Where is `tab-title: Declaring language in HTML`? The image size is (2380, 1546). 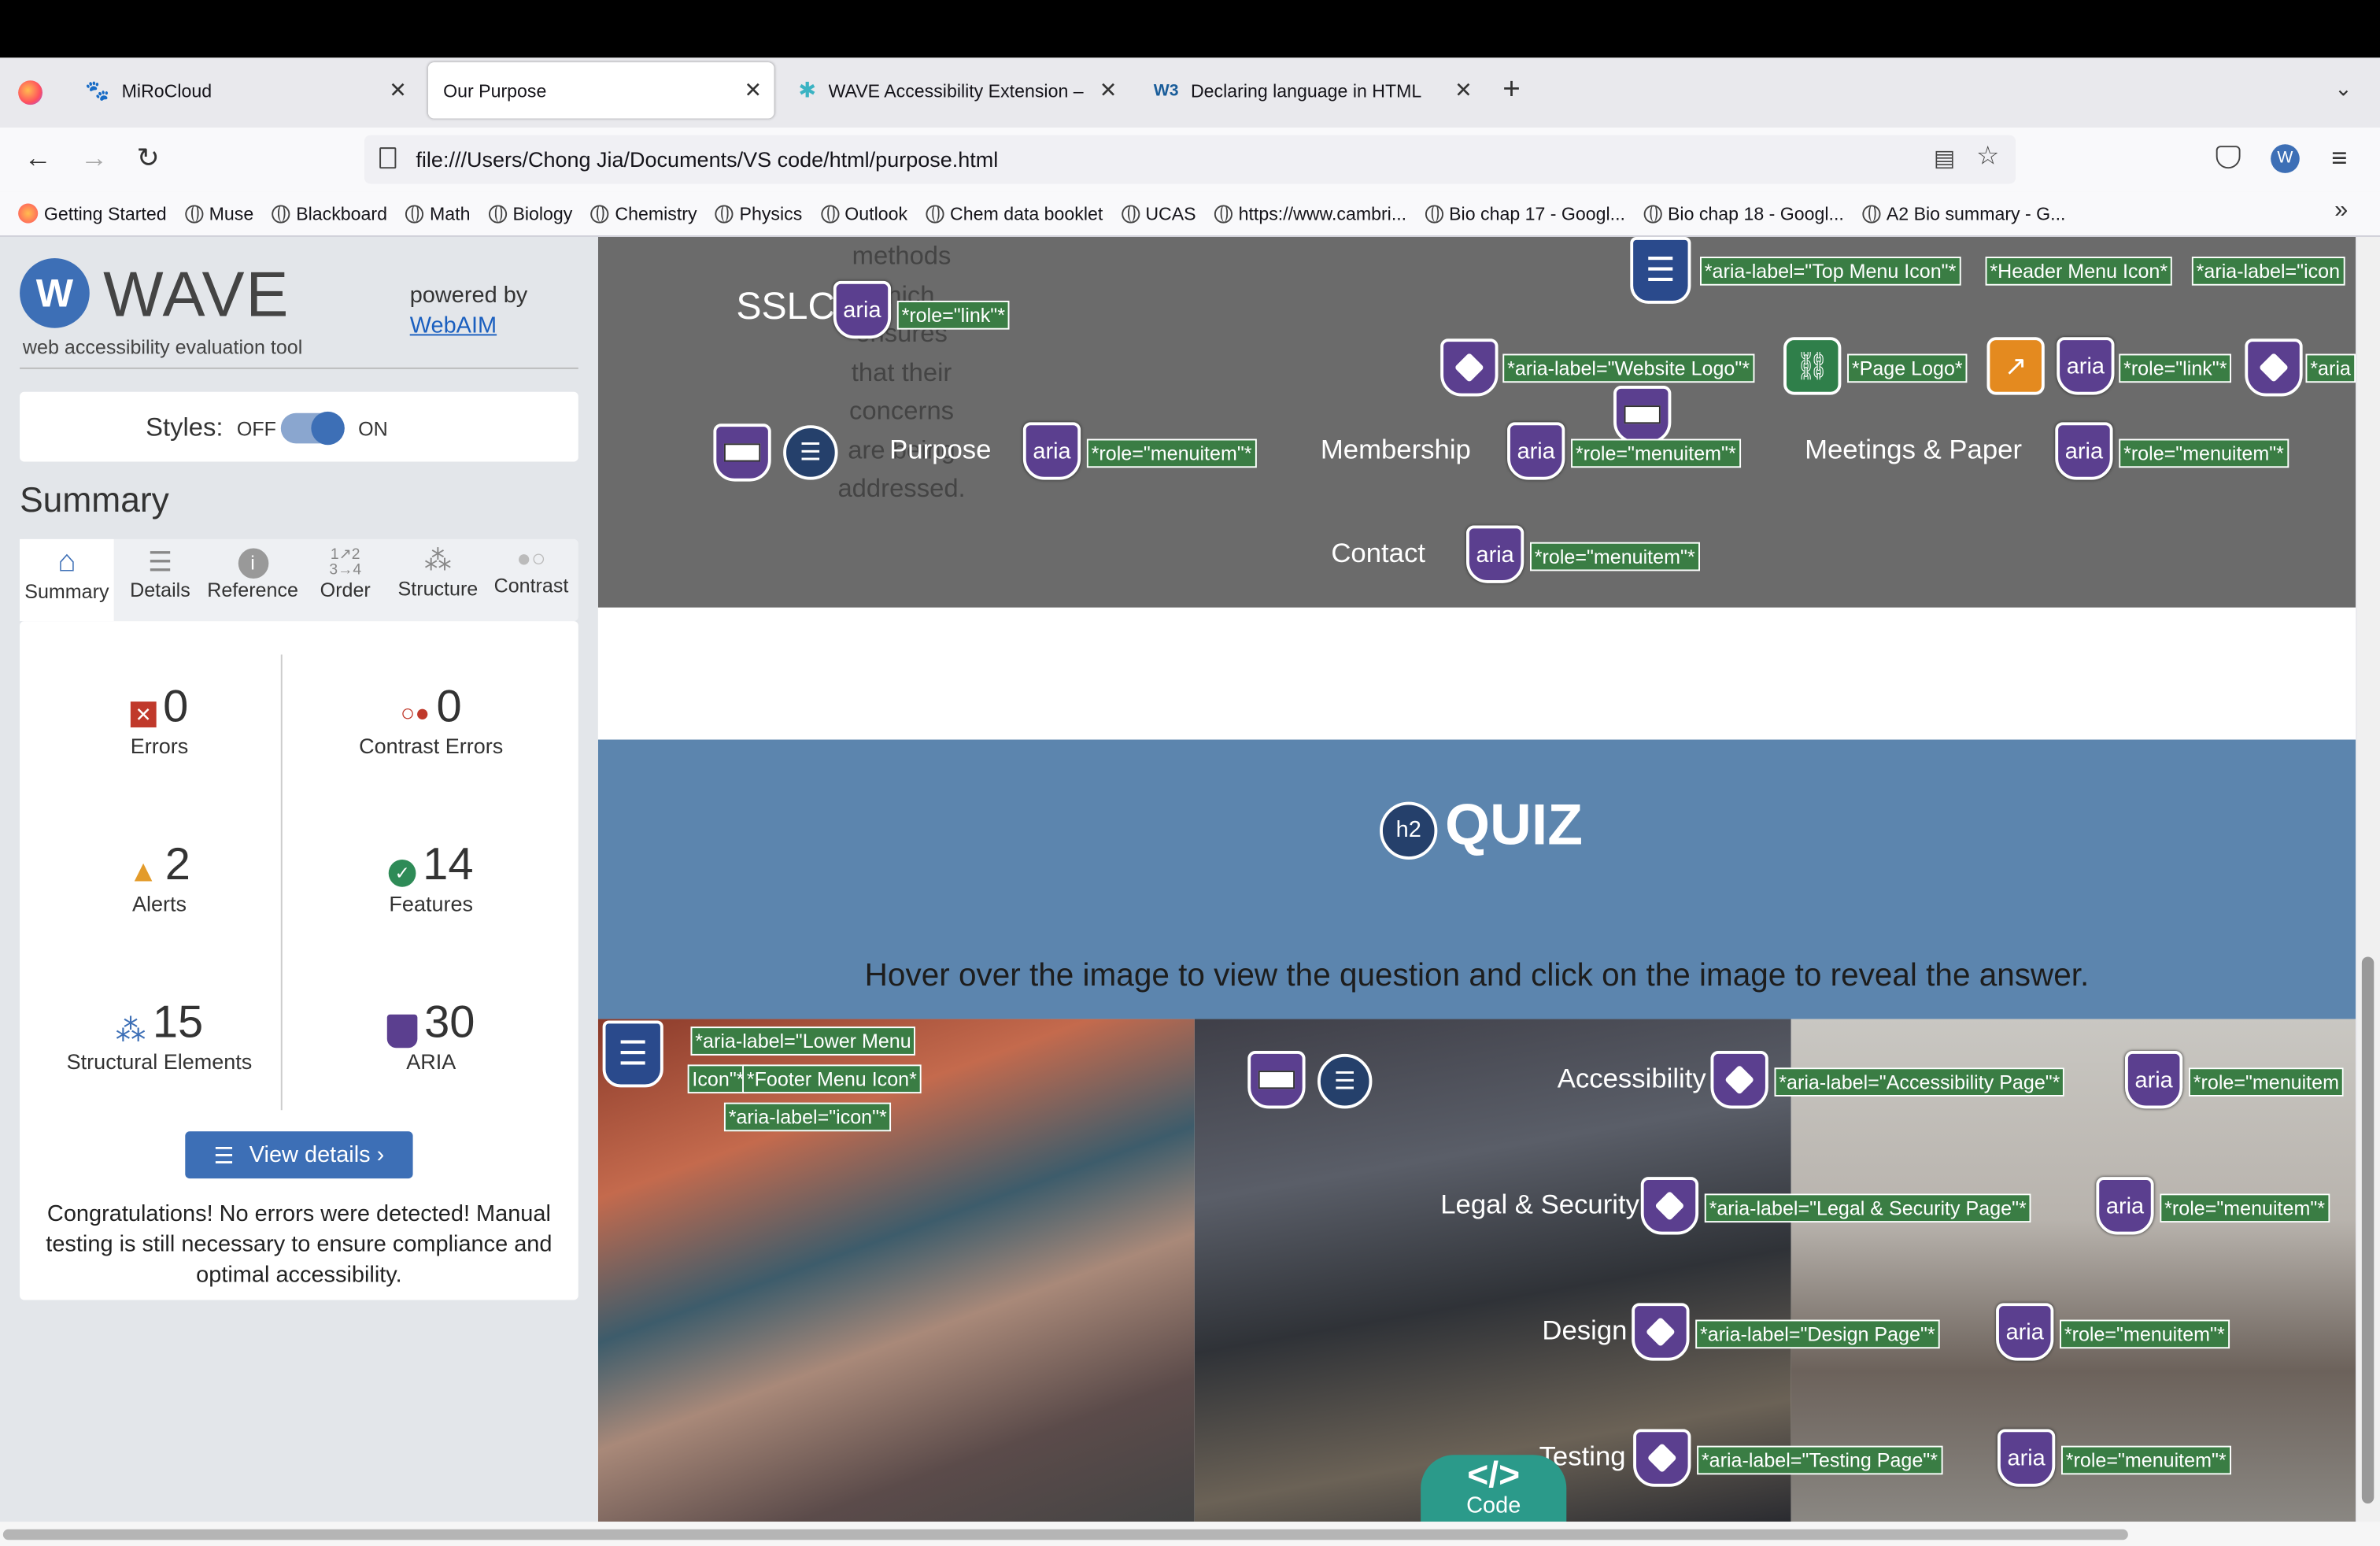 tab-title: Declaring language in HTML is located at coordinates (1306, 91).